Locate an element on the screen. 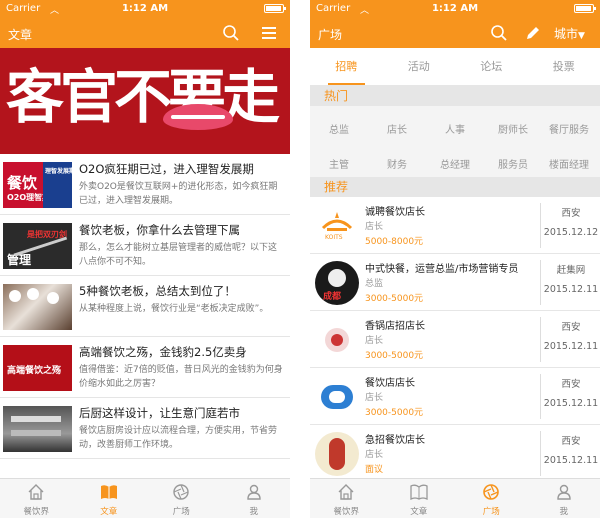 This screenshot has height=518, width=600. hot-tag: 餐厅服务 is located at coordinates (569, 128).